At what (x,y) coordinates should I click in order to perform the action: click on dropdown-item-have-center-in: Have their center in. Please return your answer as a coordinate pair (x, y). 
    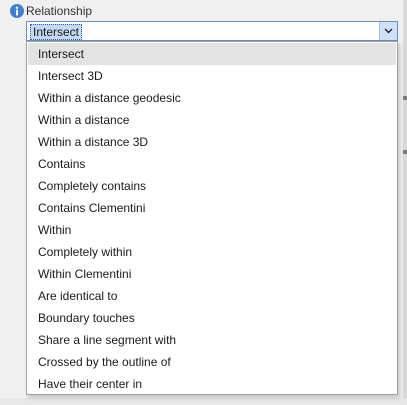
    Looking at the image, I should click on (212, 384).